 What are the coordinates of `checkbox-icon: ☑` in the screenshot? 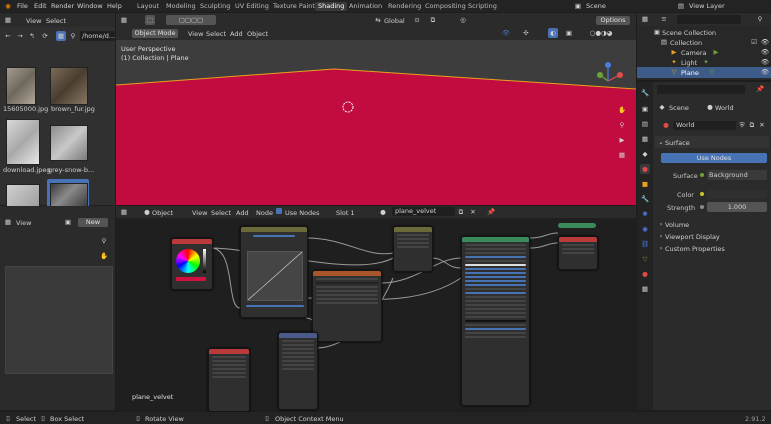 It's located at (754, 42).